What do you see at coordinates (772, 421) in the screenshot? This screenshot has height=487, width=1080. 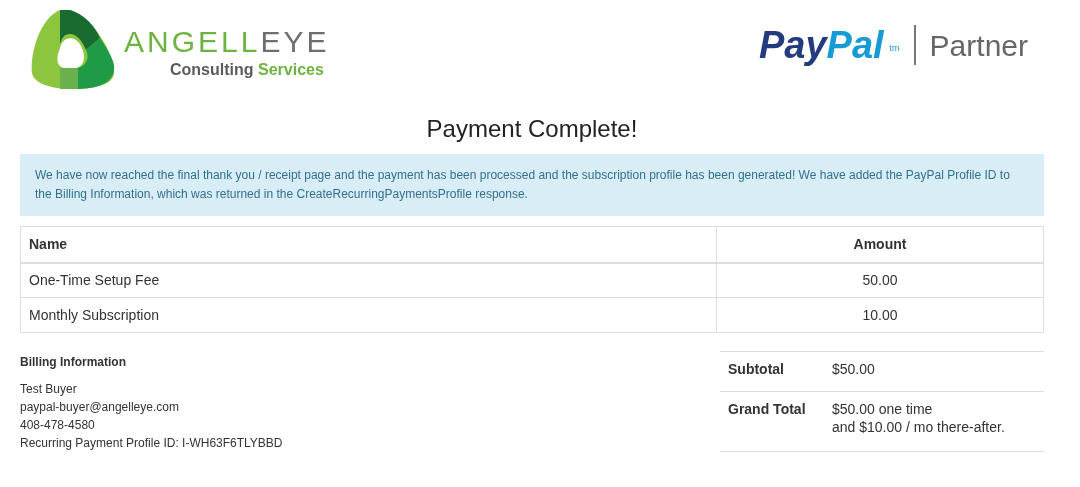 I see `total-label: Grand Total` at bounding box center [772, 421].